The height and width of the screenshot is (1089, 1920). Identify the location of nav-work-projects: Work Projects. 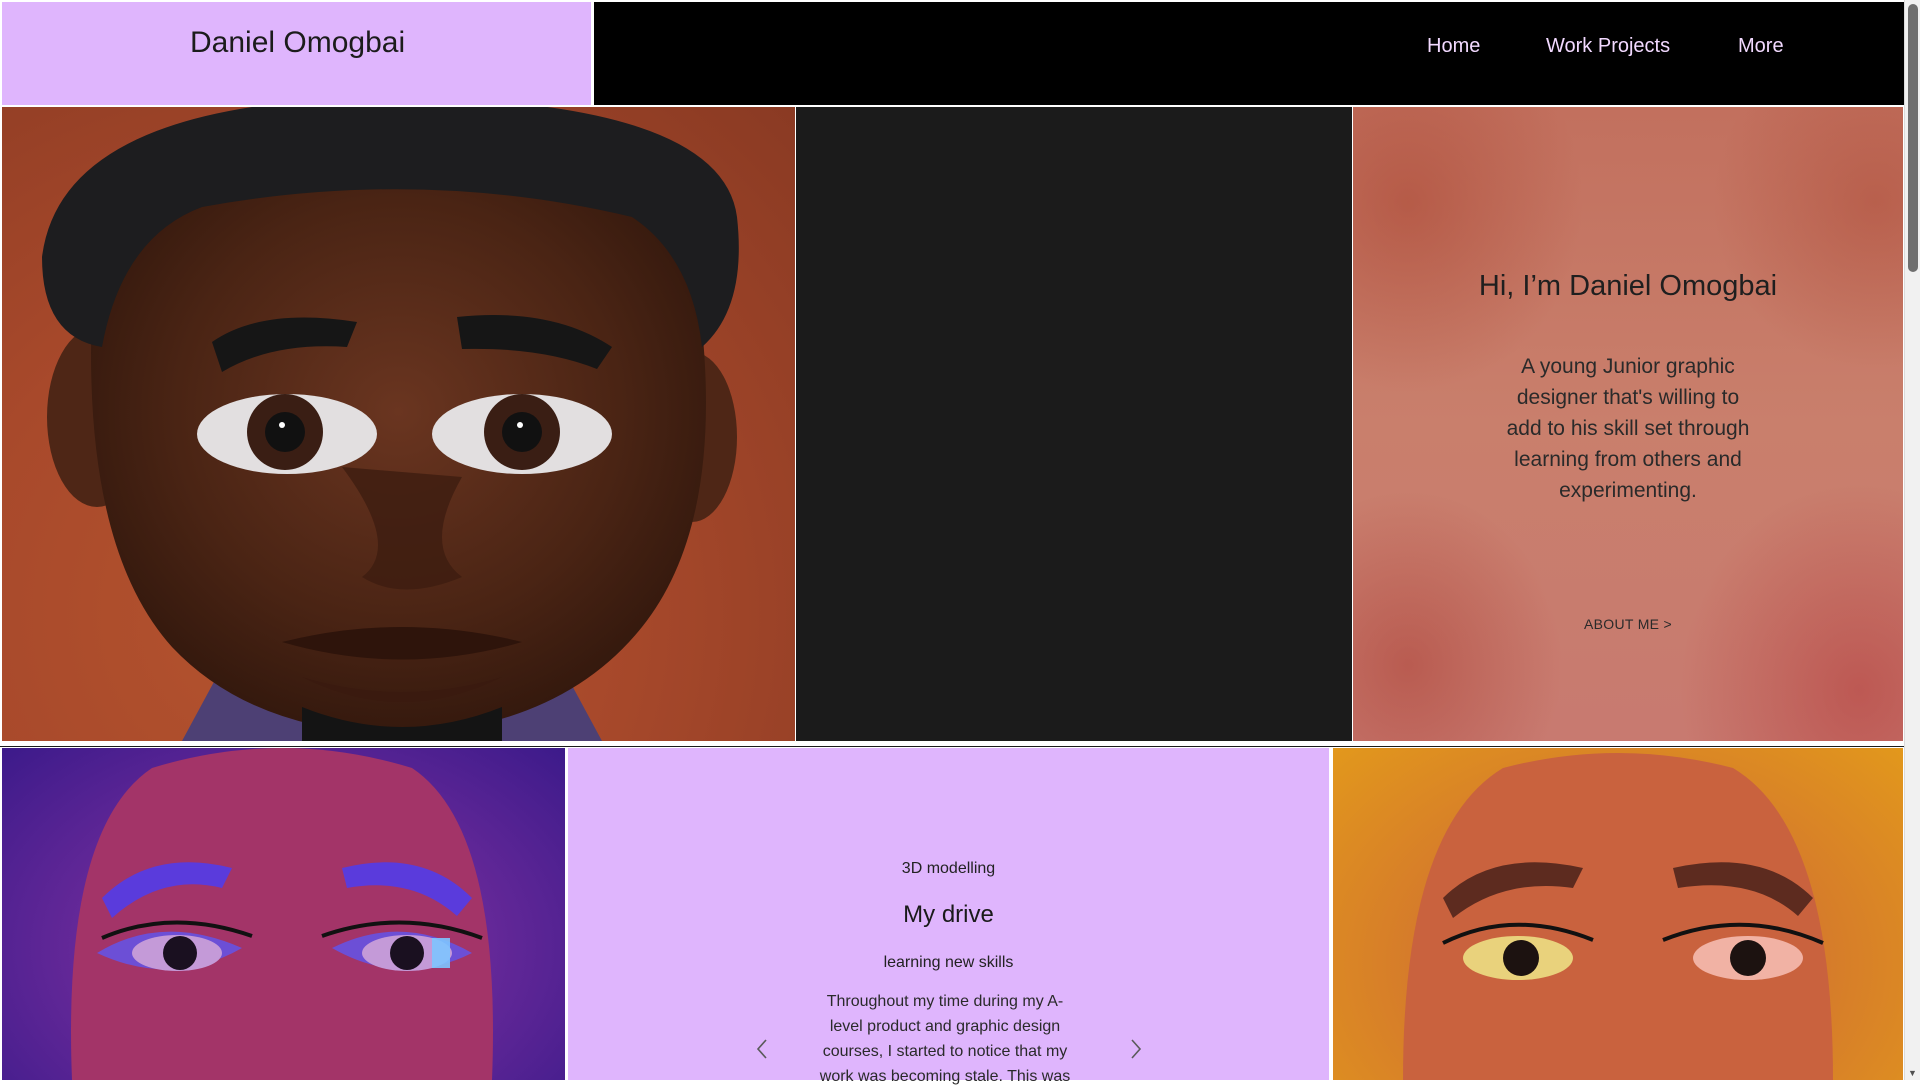
(1608, 46).